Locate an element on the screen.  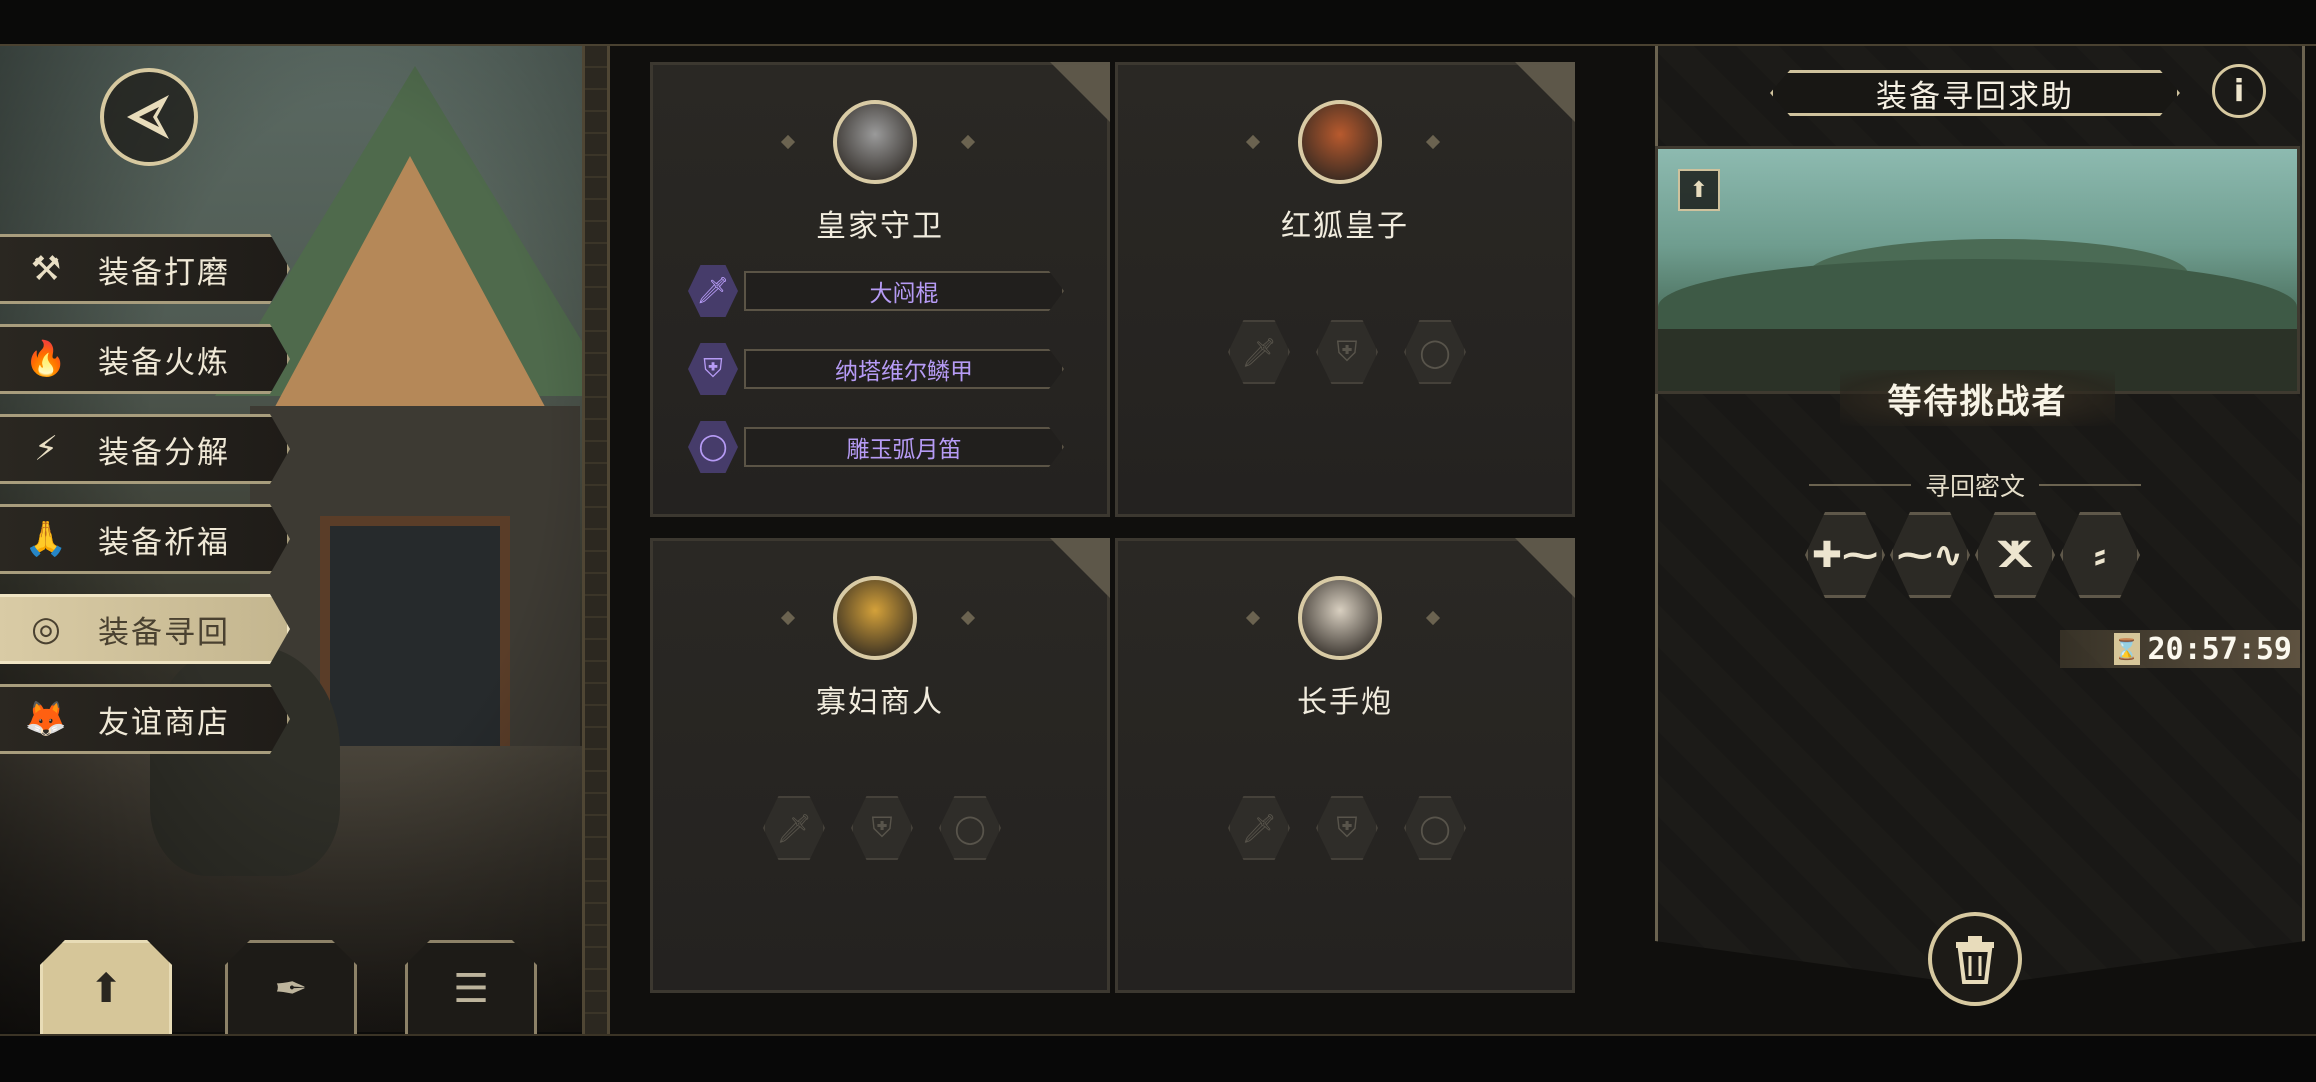
panel-title: 装备寻回求助 is located at coordinates (1975, 93).